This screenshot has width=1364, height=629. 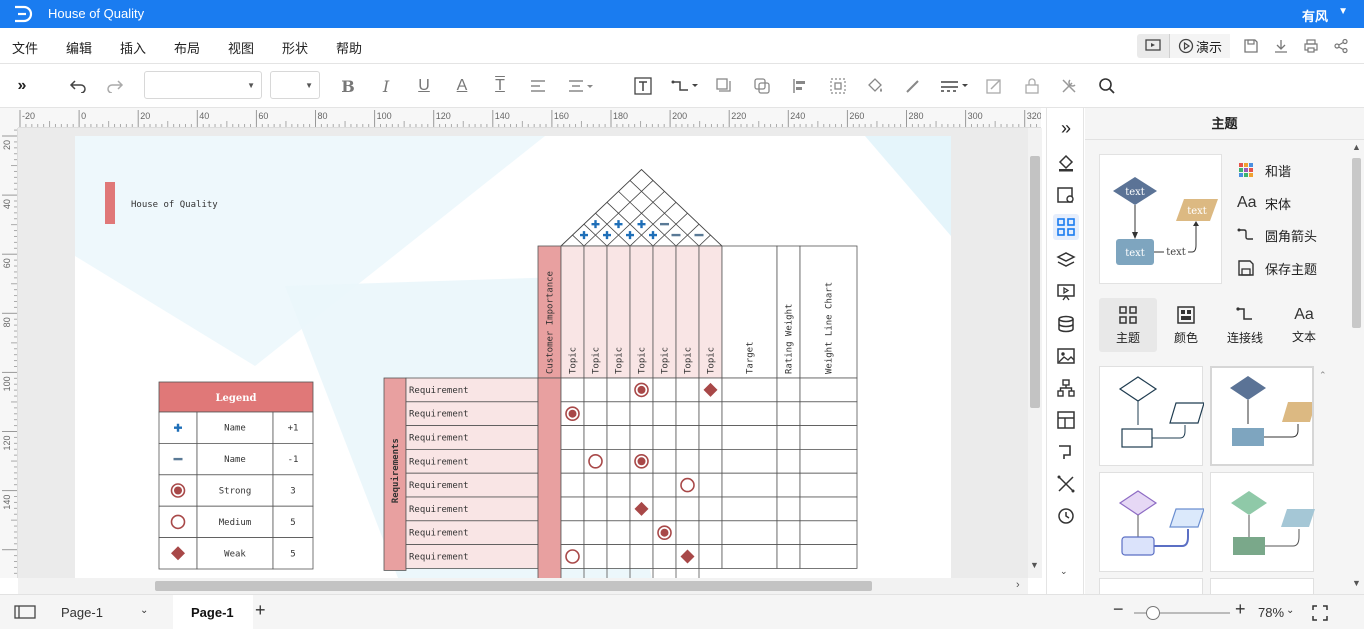 I want to click on tab-theme: 主题, so click(x=1128, y=325).